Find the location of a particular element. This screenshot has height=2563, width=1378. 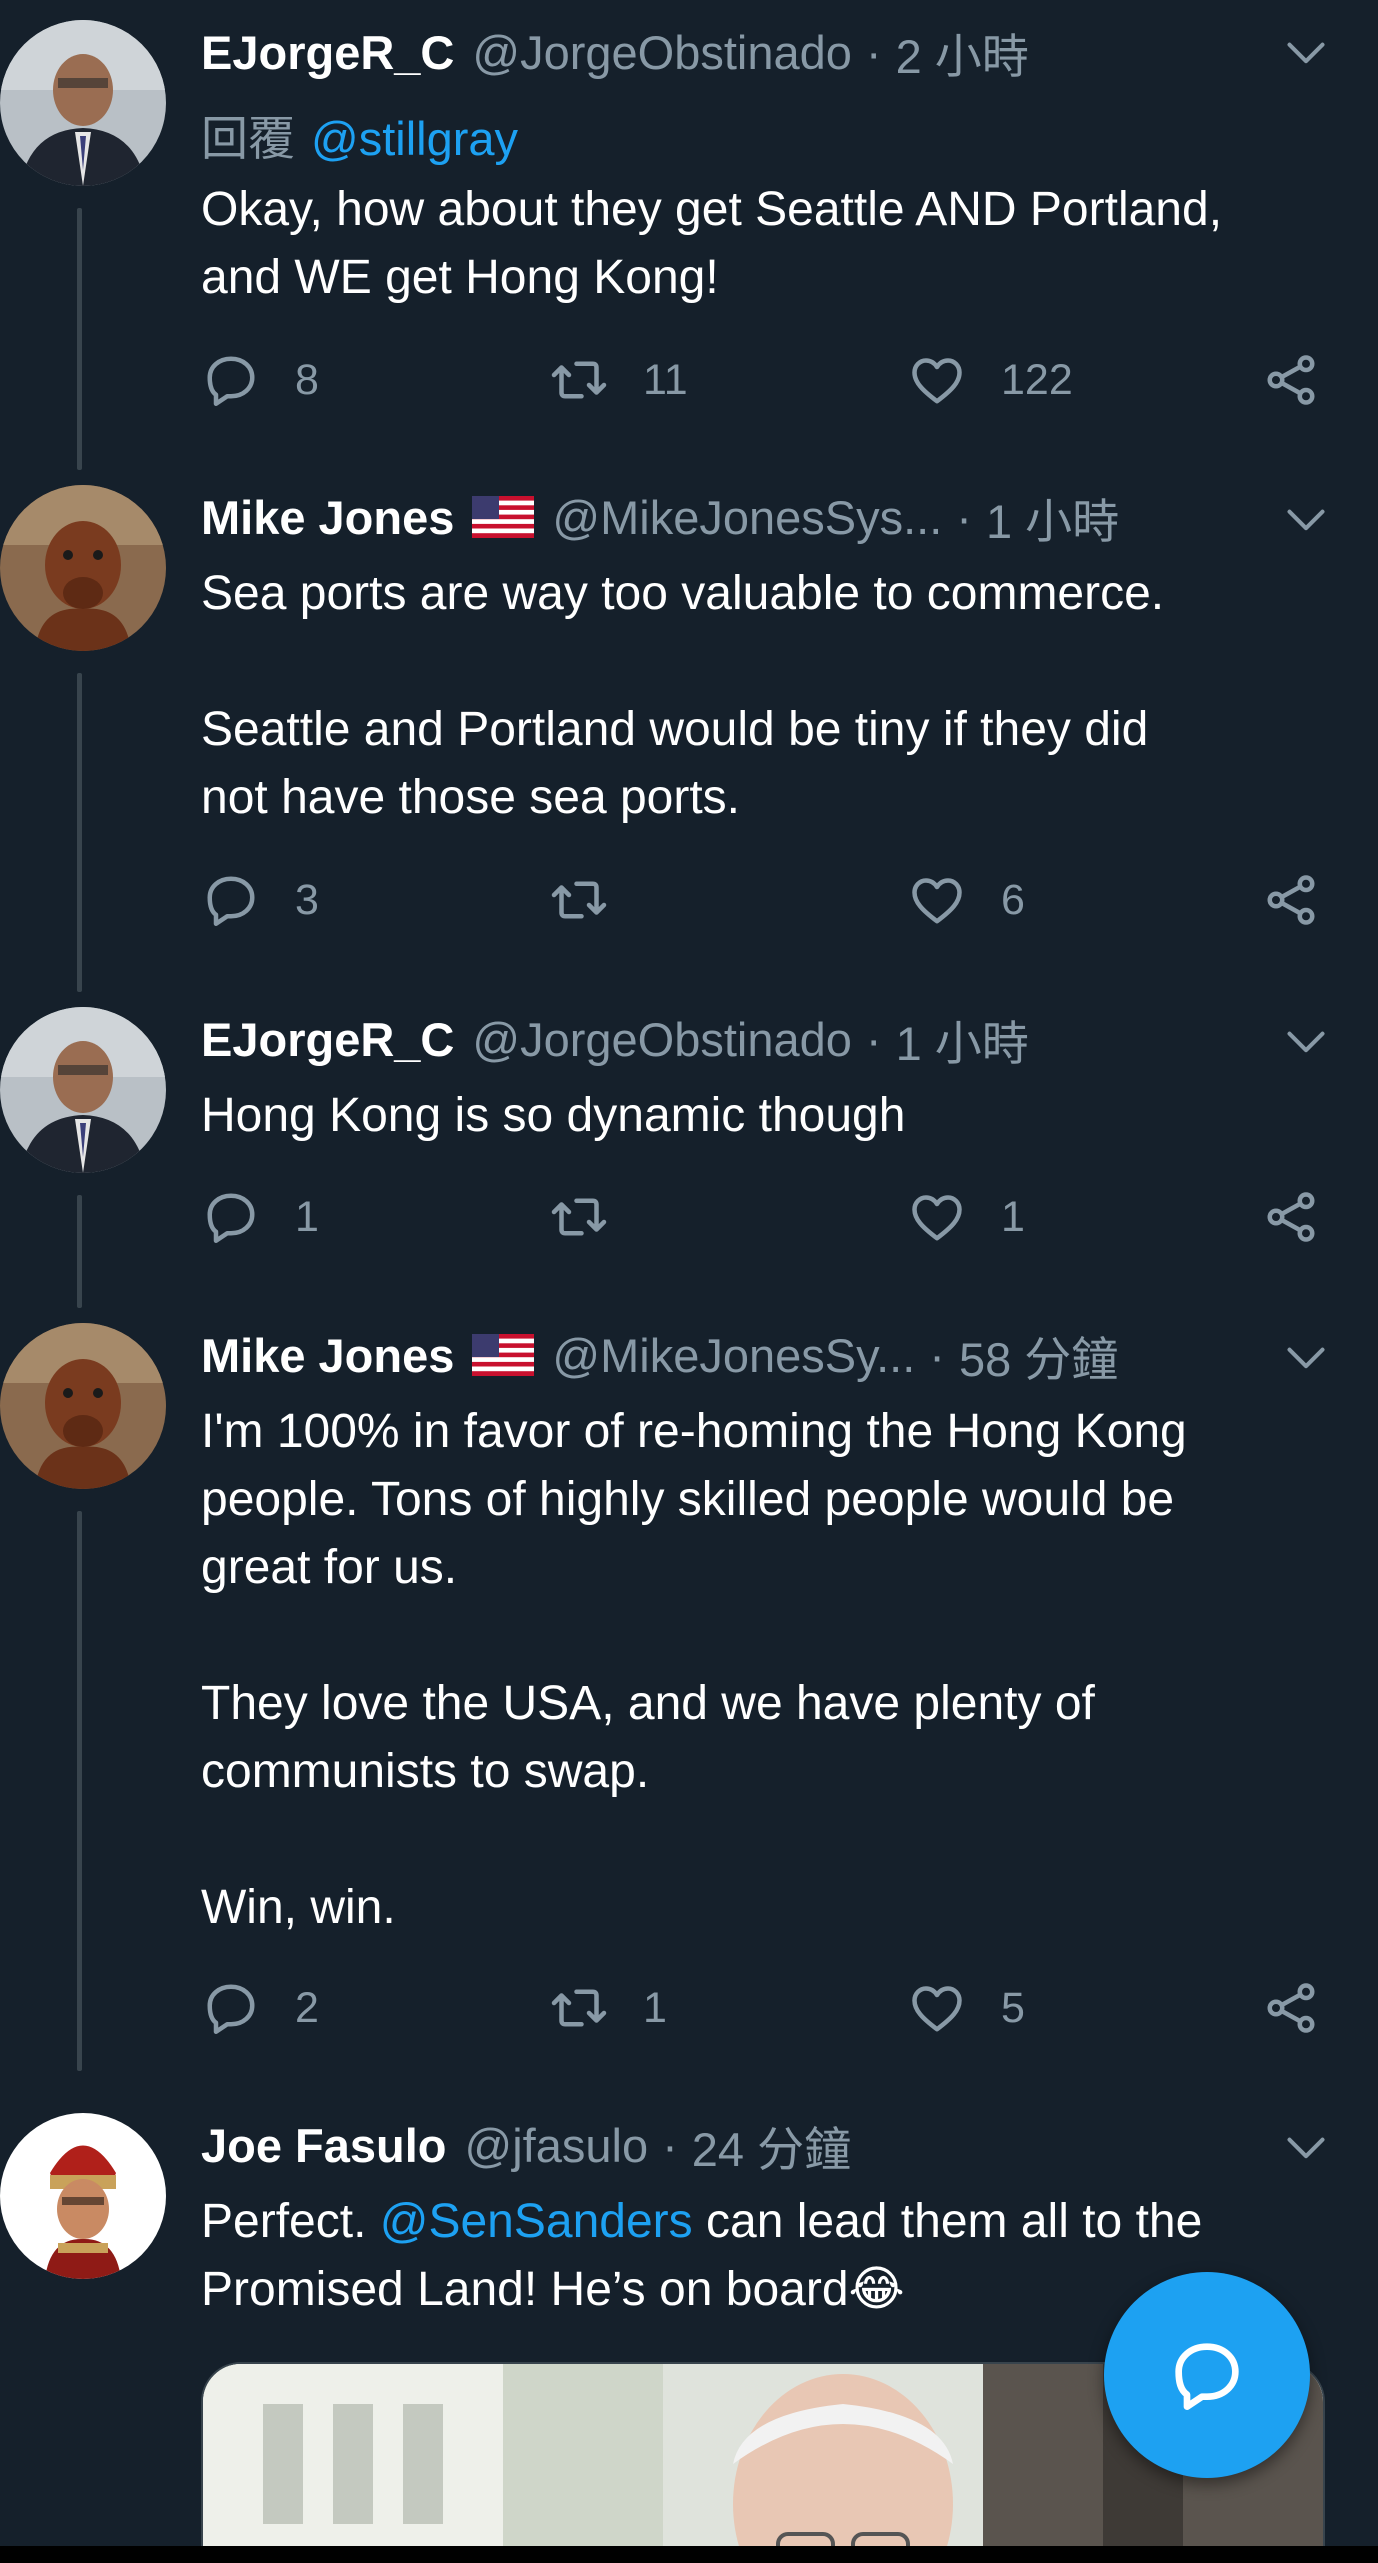

compose-reply-button is located at coordinates (1207, 2375).